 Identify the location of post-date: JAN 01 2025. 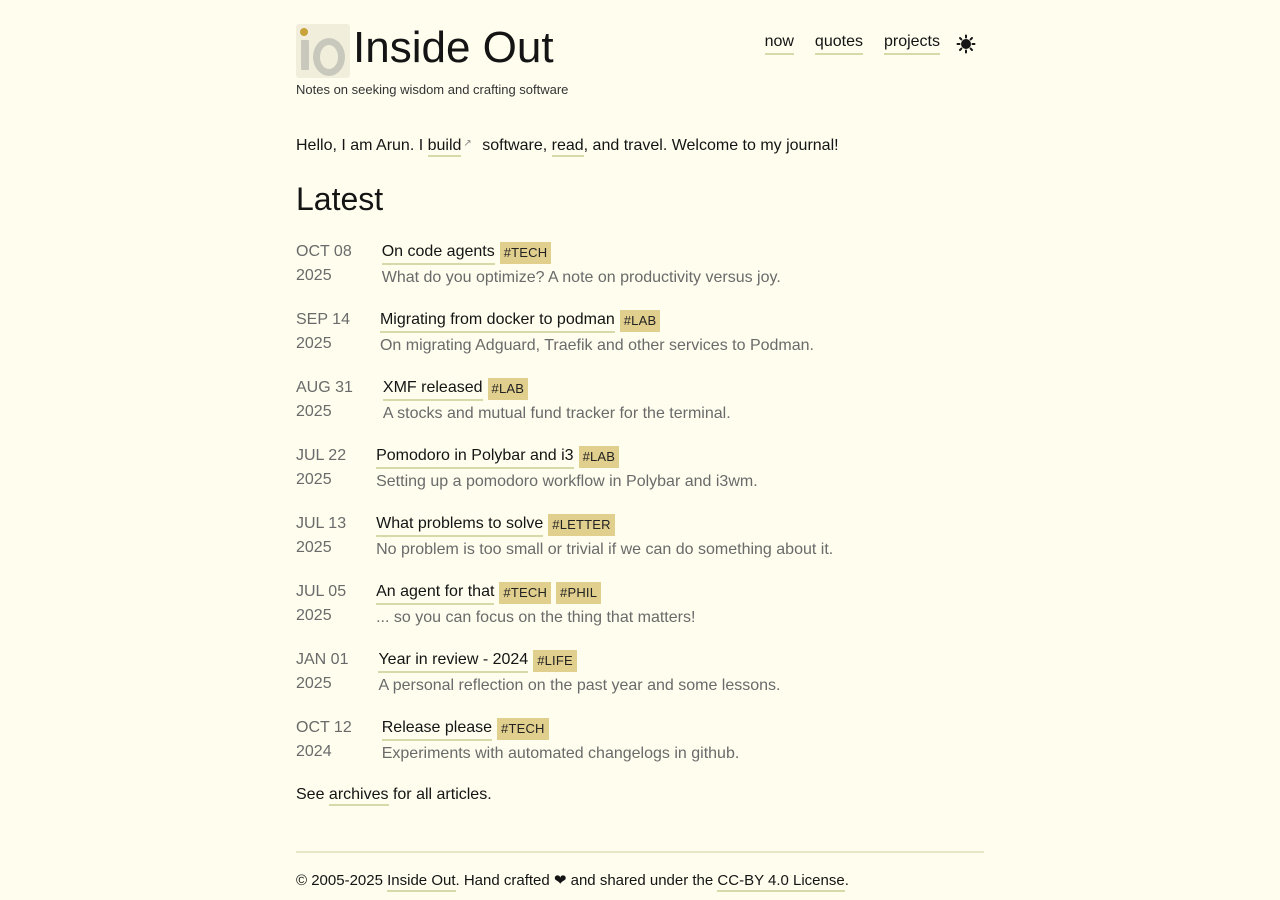
(322, 682).